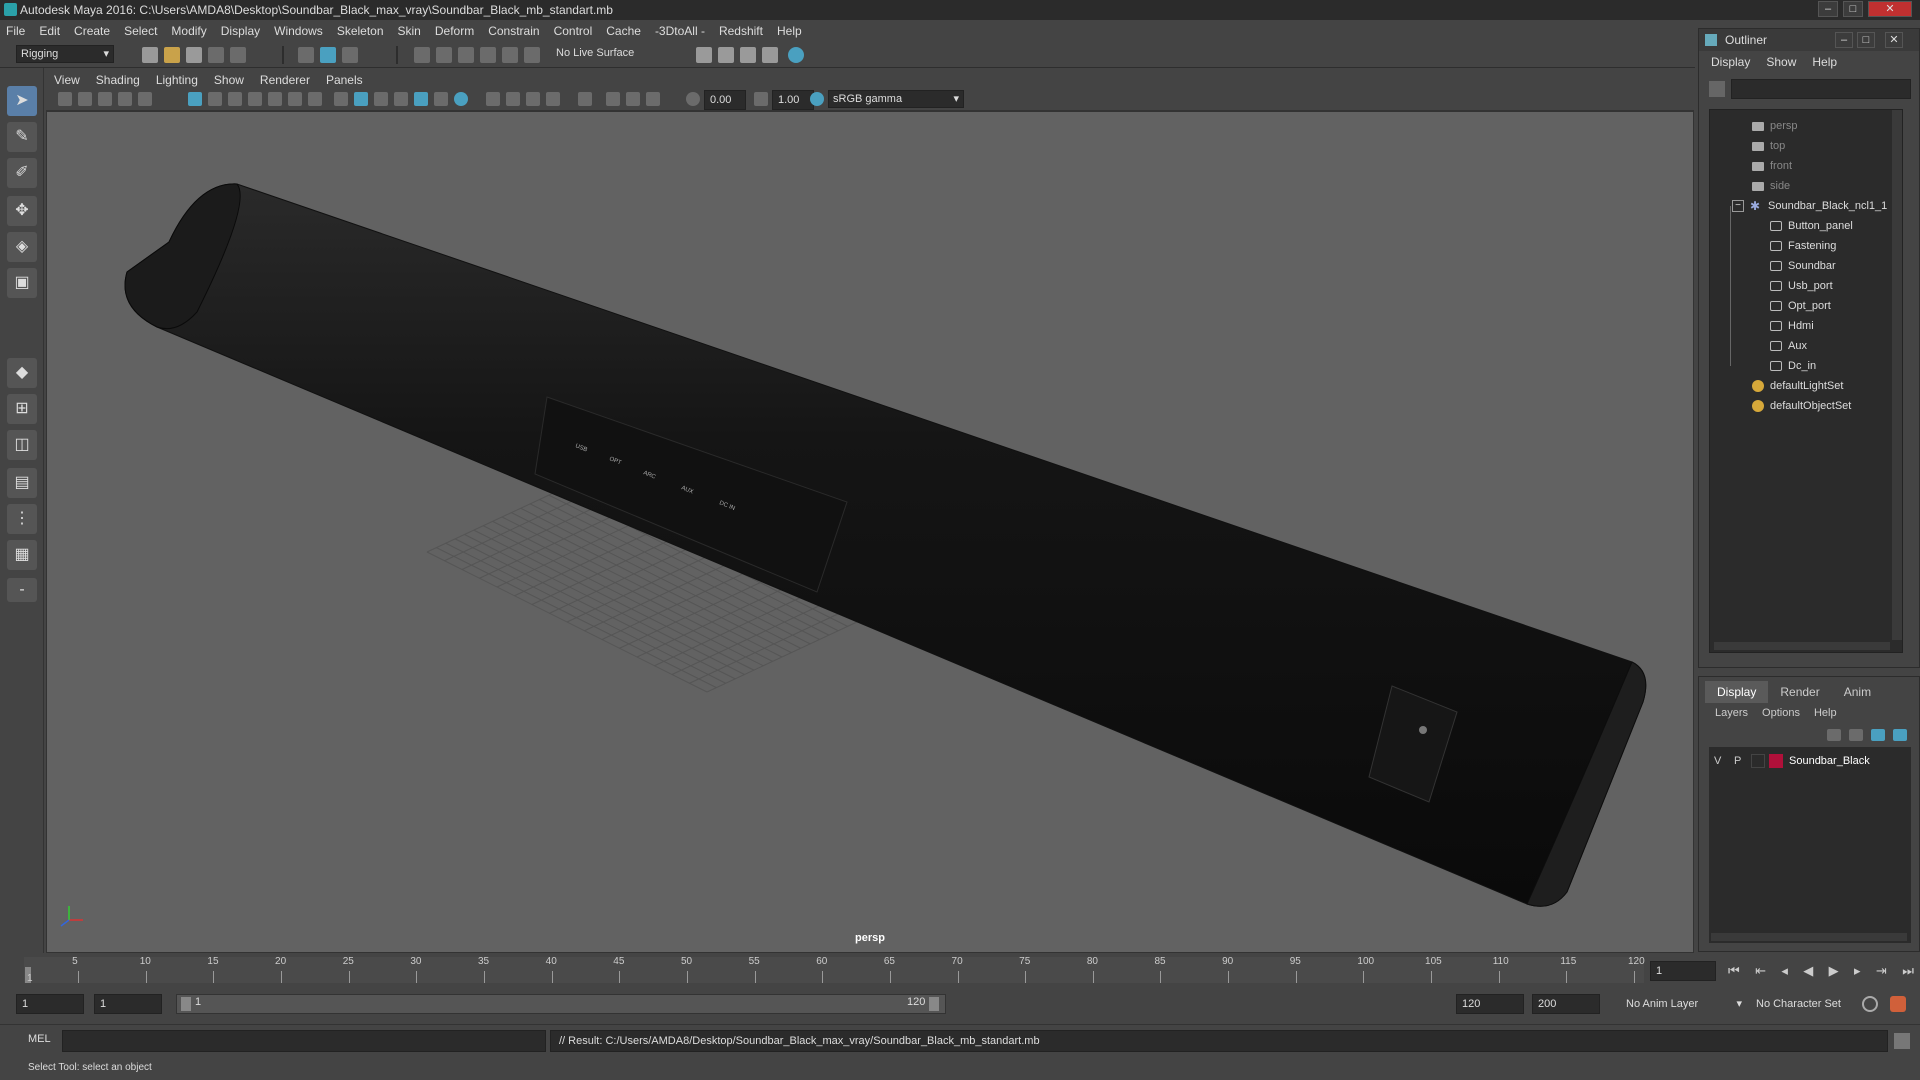 Image resolution: width=1920 pixels, height=1080 pixels. What do you see at coordinates (934, 1004) in the screenshot?
I see `range-end-handle` at bounding box center [934, 1004].